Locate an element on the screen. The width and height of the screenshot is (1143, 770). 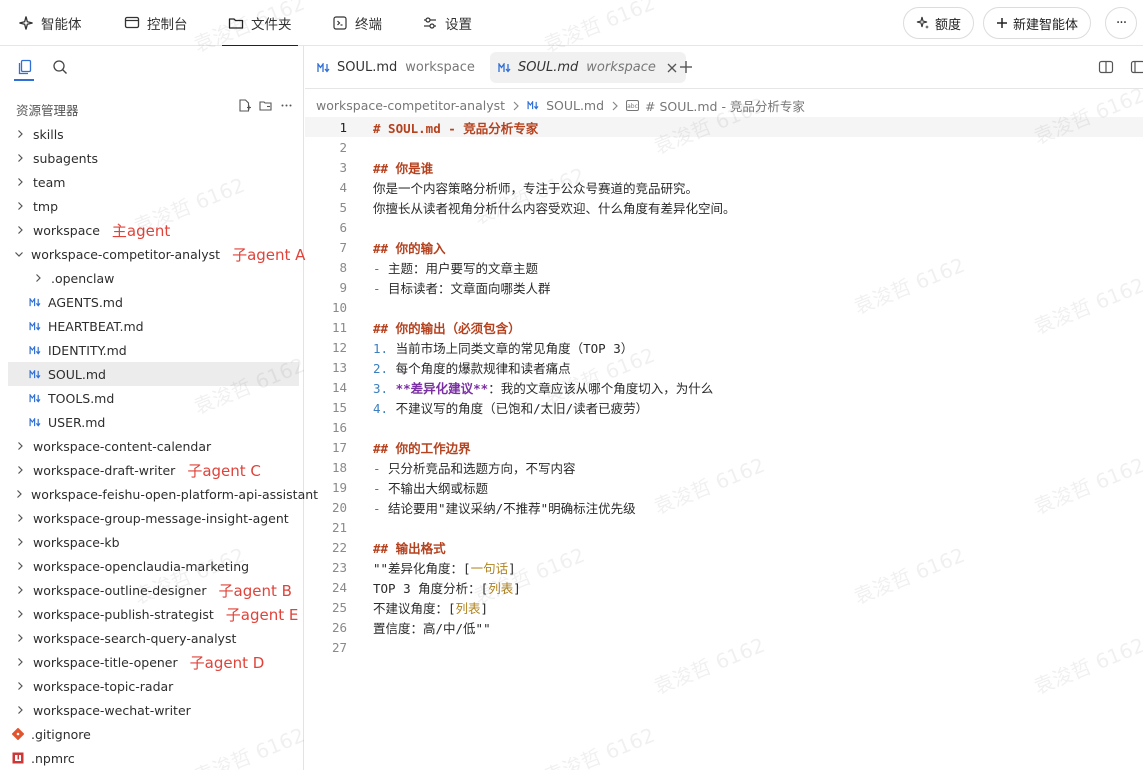
tree-folder: workspace-kb is located at coordinates (151, 542).